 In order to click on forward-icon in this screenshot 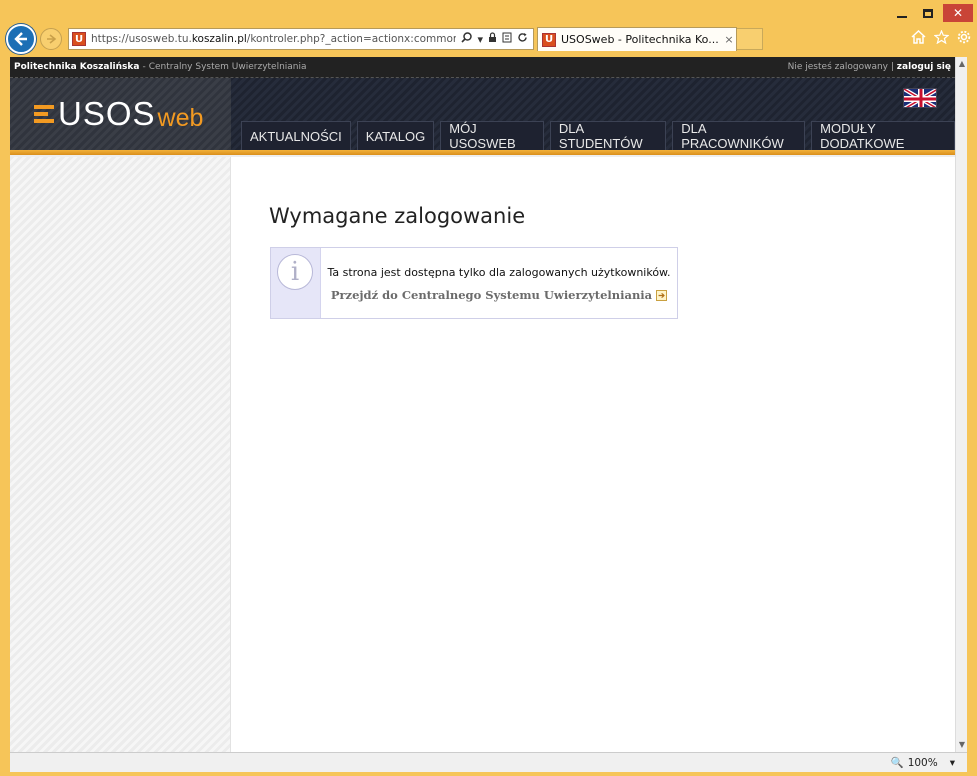, I will do `click(52, 39)`.